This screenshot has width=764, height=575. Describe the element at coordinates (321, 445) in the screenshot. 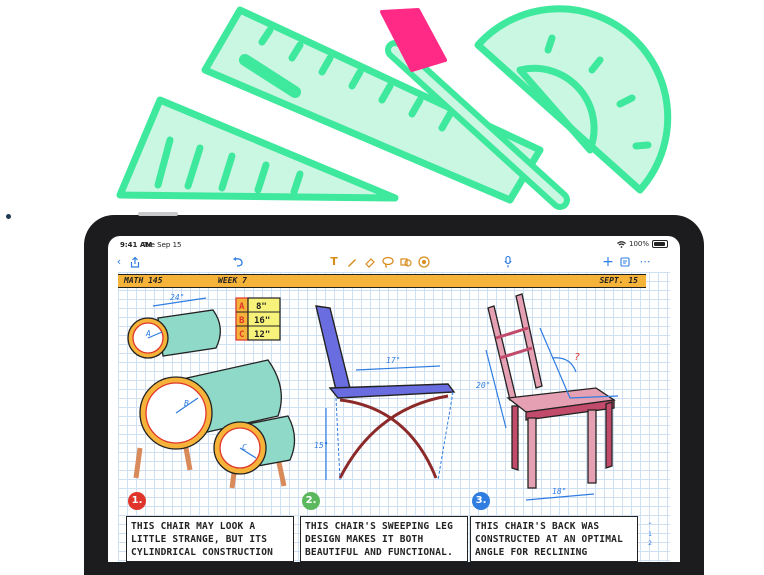

I see `chair-2-leg-dim: 15"` at that location.